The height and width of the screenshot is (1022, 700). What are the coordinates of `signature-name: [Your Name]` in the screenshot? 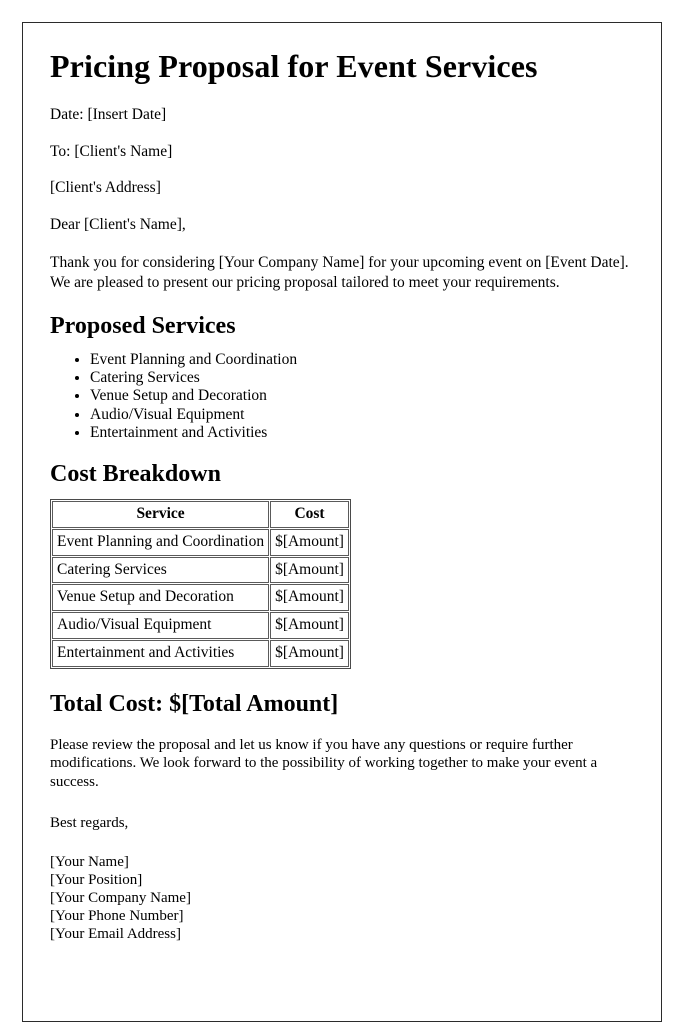 It's located at (89, 861).